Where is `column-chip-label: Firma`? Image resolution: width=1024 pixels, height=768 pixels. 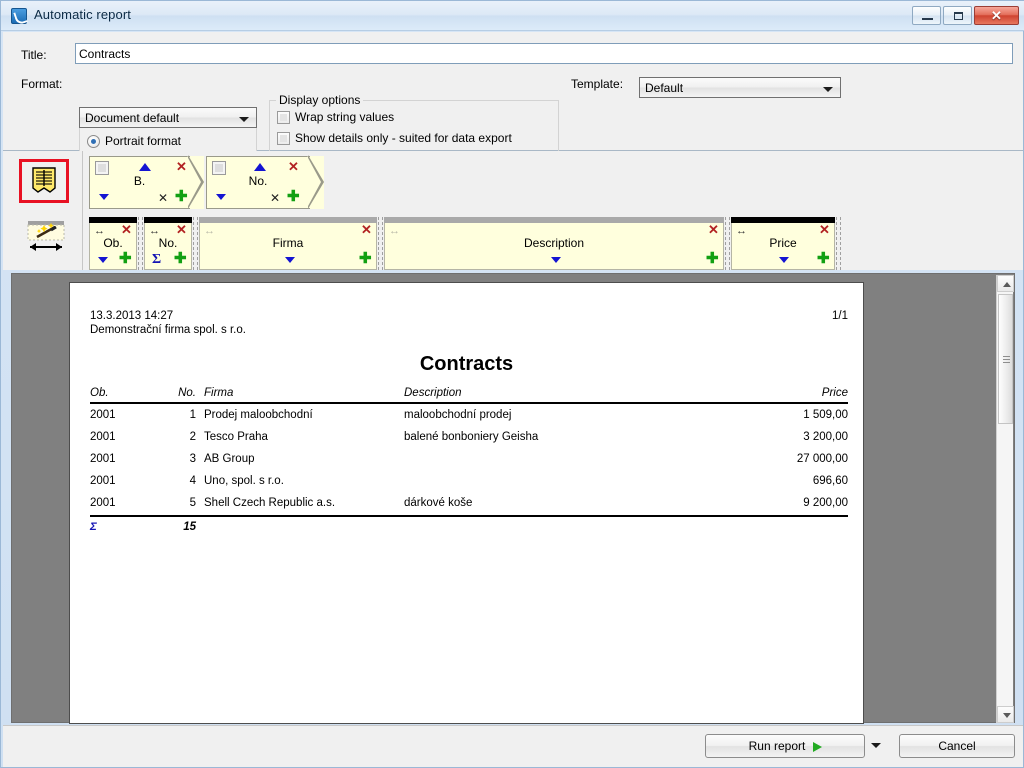 column-chip-label: Firma is located at coordinates (288, 243).